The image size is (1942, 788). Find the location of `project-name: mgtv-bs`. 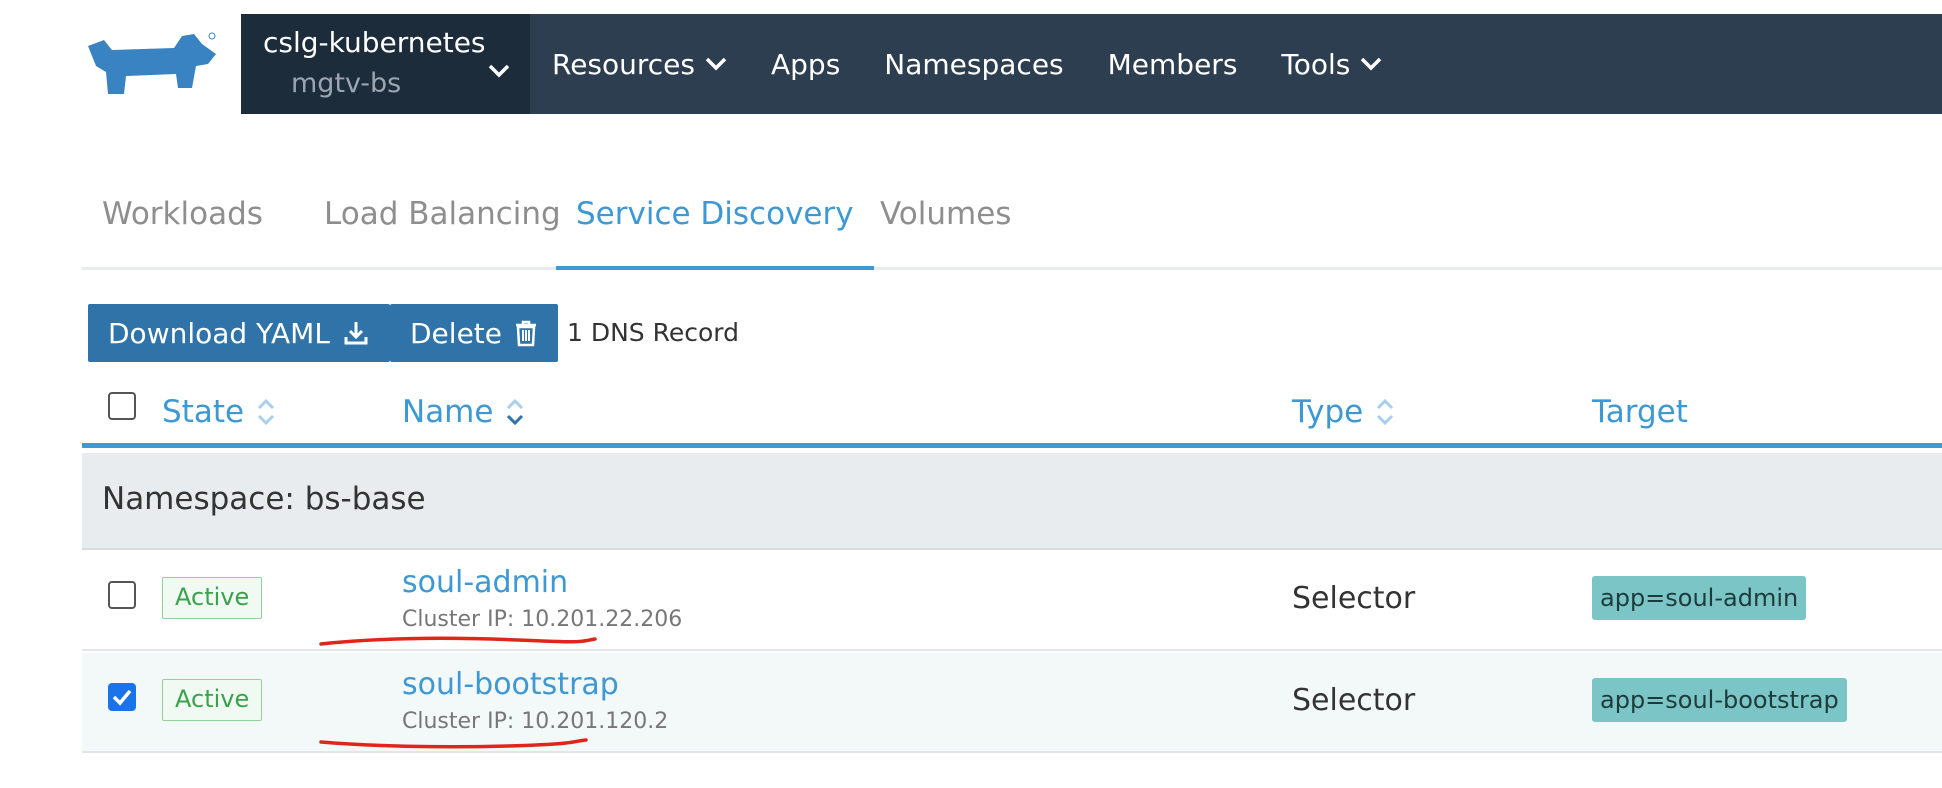

project-name: mgtv-bs is located at coordinates (346, 83).